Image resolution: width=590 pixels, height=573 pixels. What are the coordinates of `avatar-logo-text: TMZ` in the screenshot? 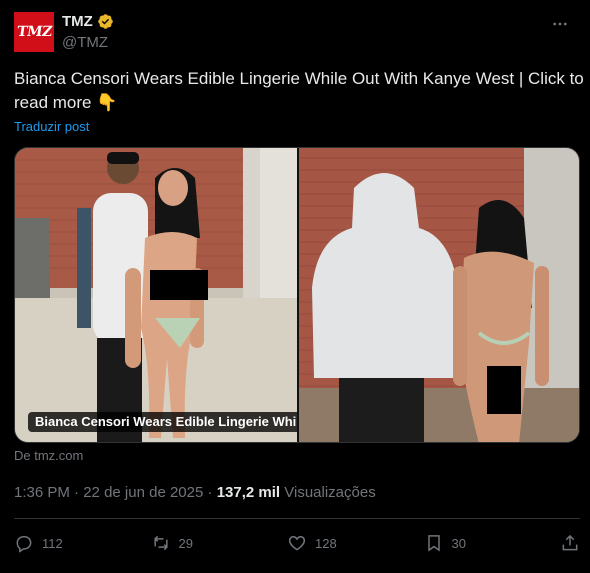 It's located at (34, 32).